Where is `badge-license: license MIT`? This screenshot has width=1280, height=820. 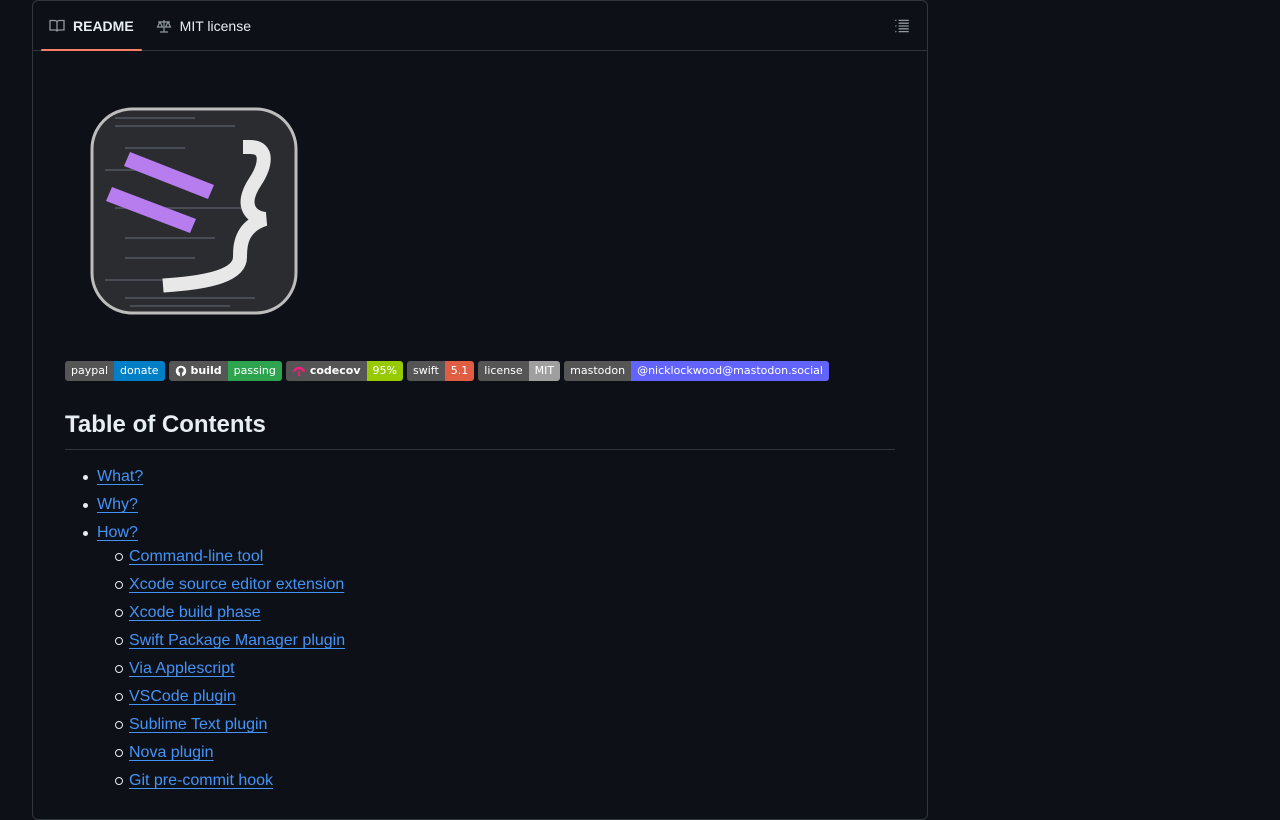 badge-license: license MIT is located at coordinates (519, 371).